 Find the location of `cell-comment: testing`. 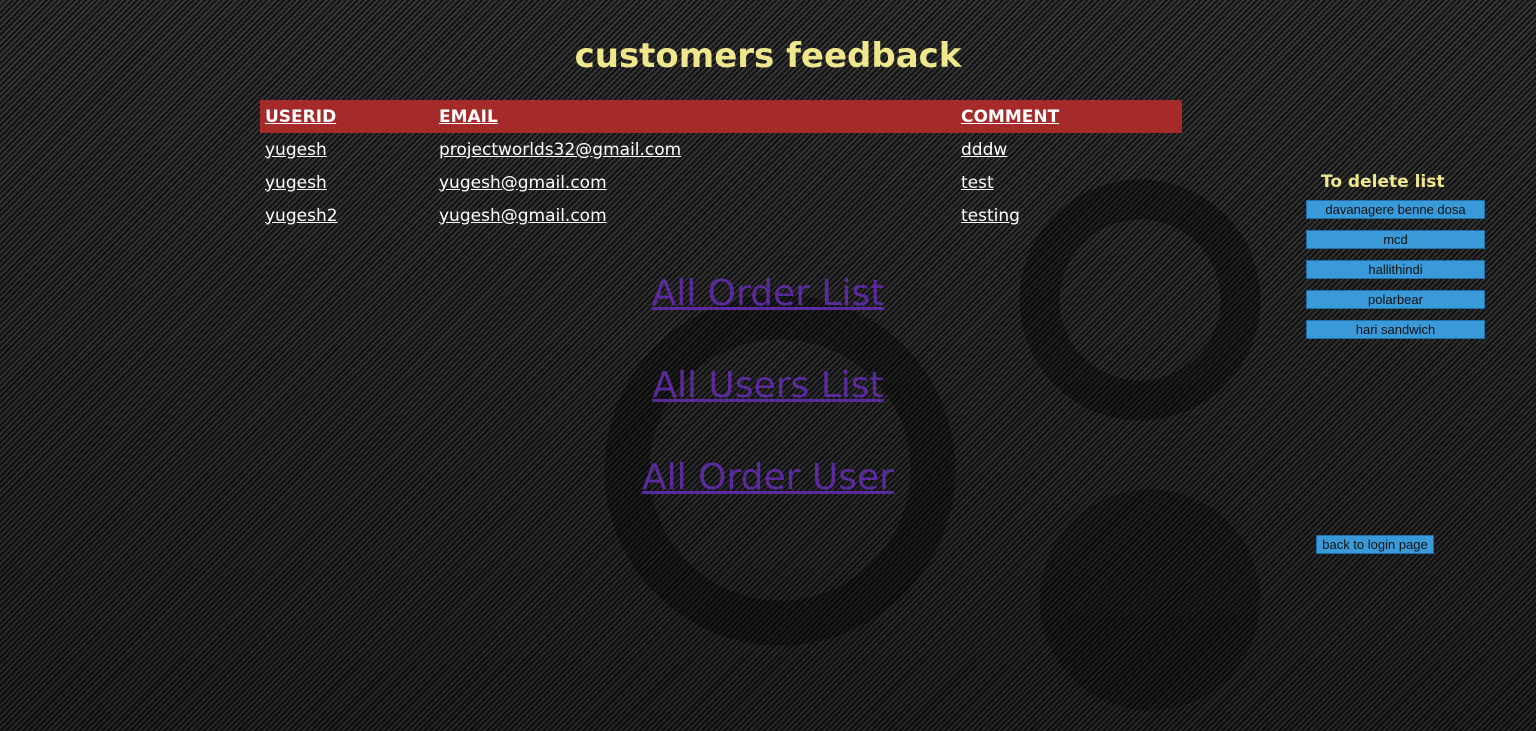

cell-comment: testing is located at coordinates (1069, 215).